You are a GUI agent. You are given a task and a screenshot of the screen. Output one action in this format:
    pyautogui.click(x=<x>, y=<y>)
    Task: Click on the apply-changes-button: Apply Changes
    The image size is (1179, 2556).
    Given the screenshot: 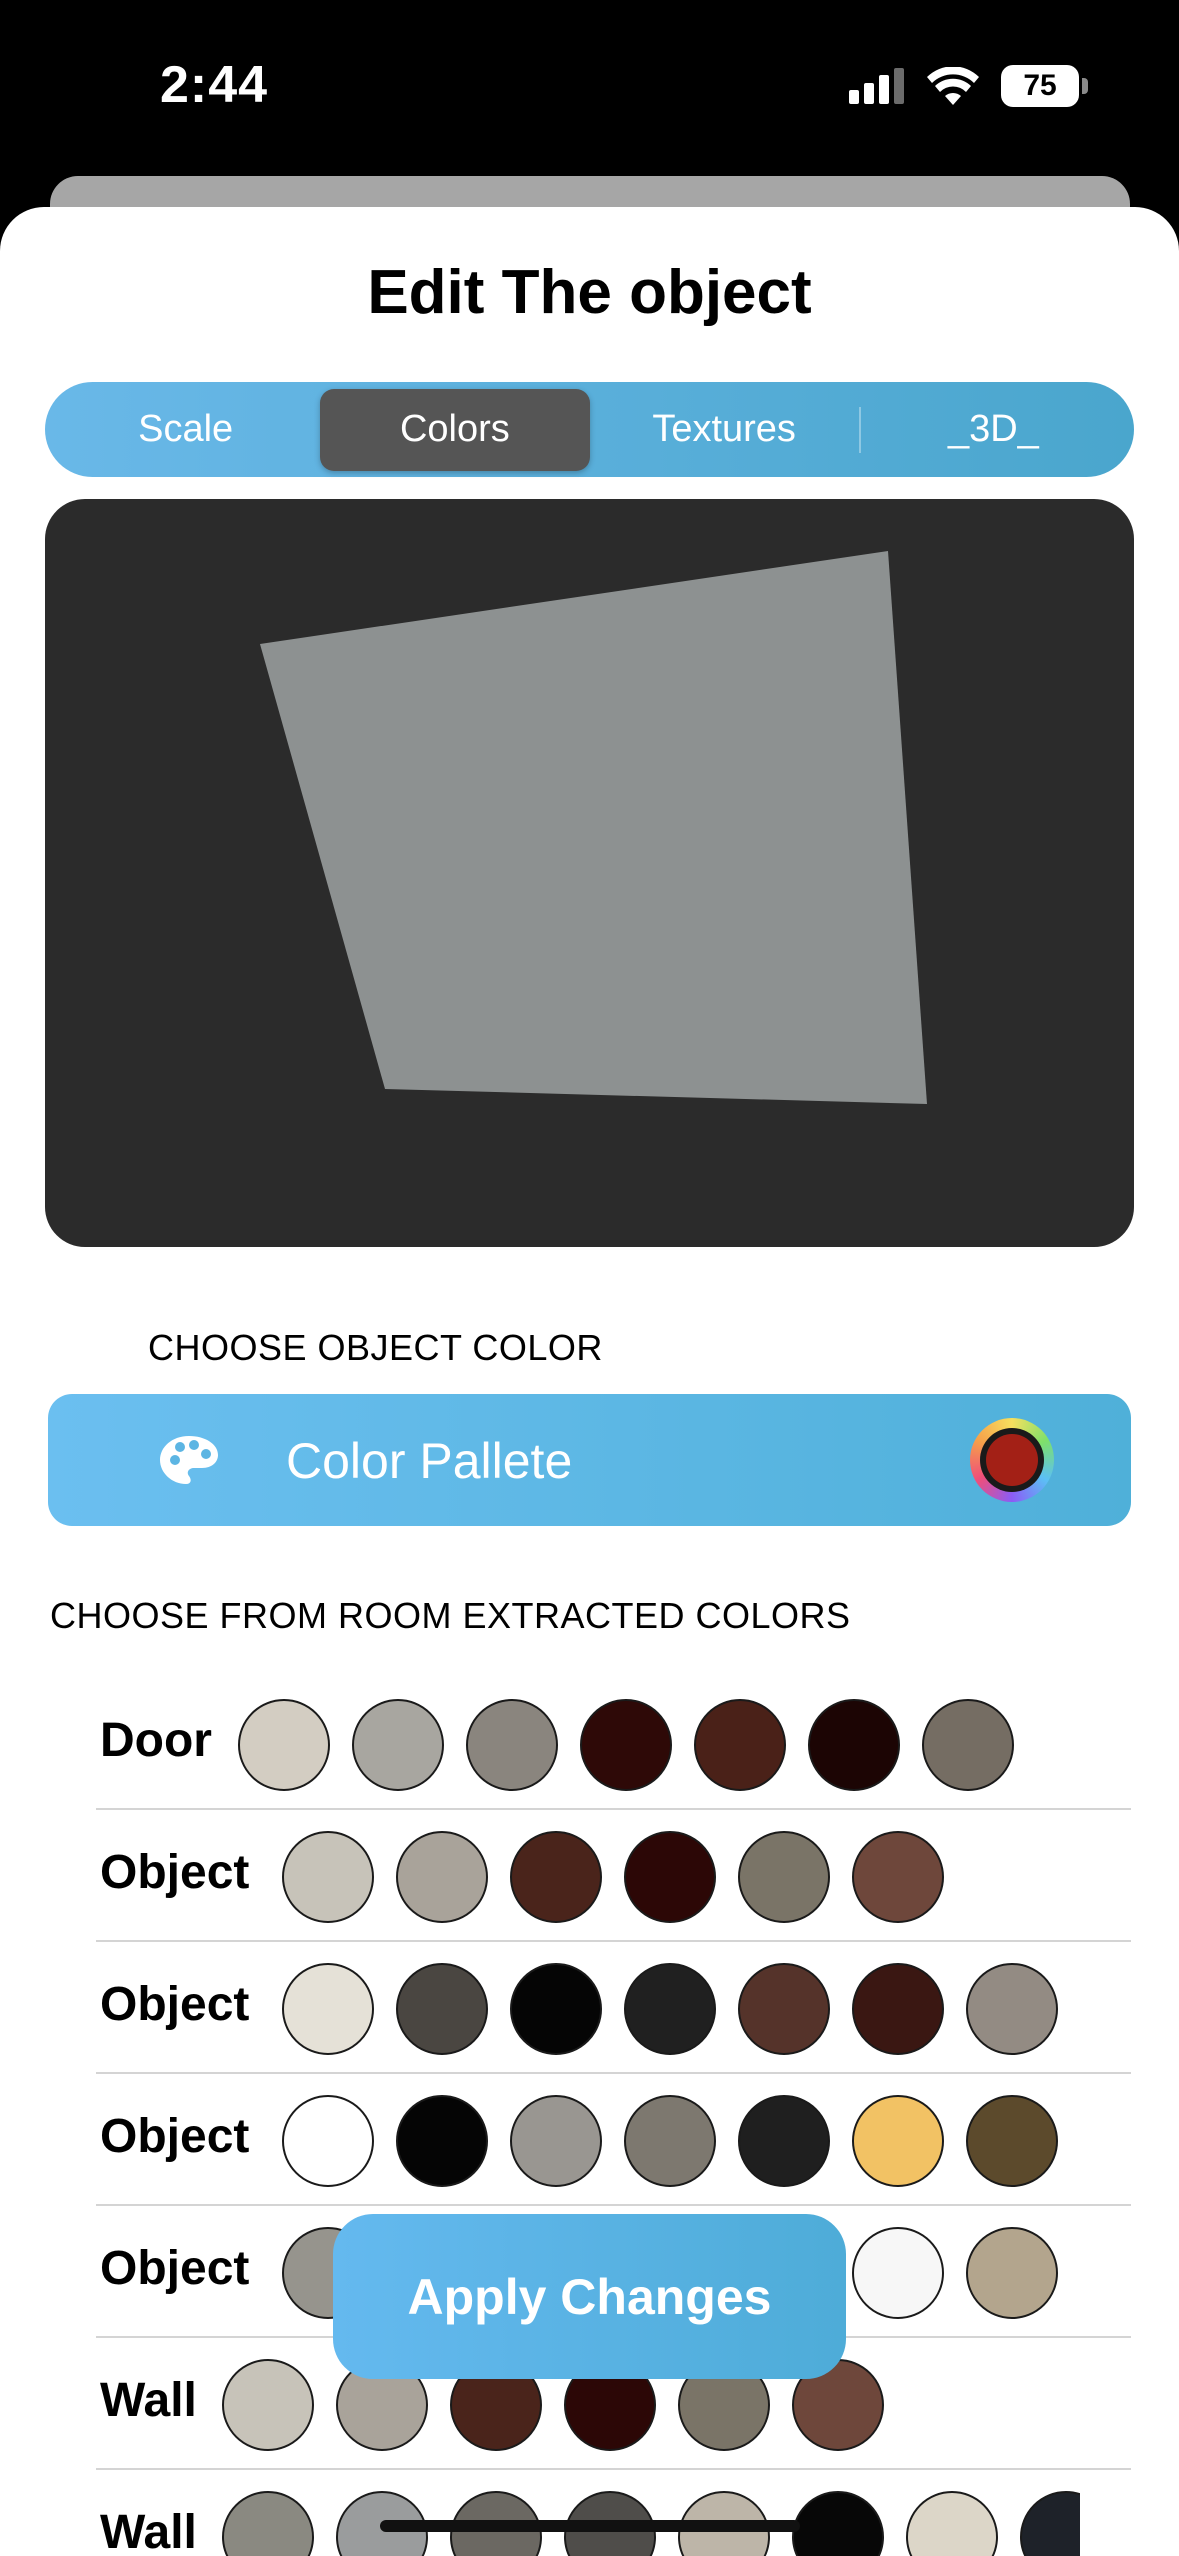 What is the action you would take?
    pyautogui.click(x=589, y=2296)
    